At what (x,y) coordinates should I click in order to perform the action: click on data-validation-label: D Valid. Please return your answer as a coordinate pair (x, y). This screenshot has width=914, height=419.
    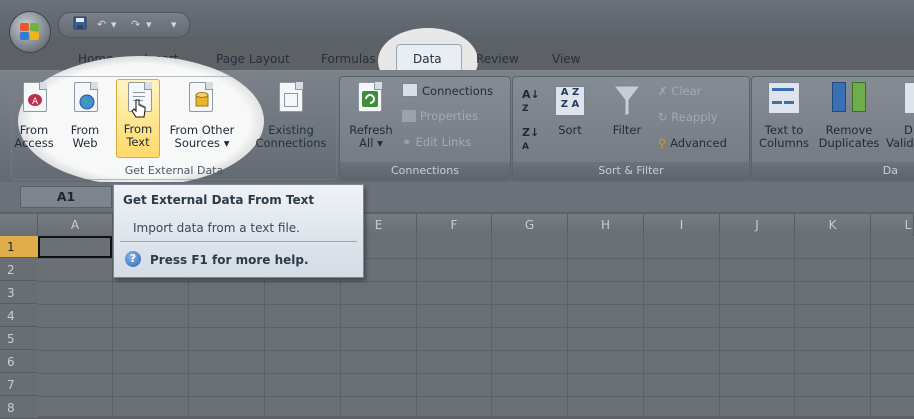
    Looking at the image, I should click on (900, 136).